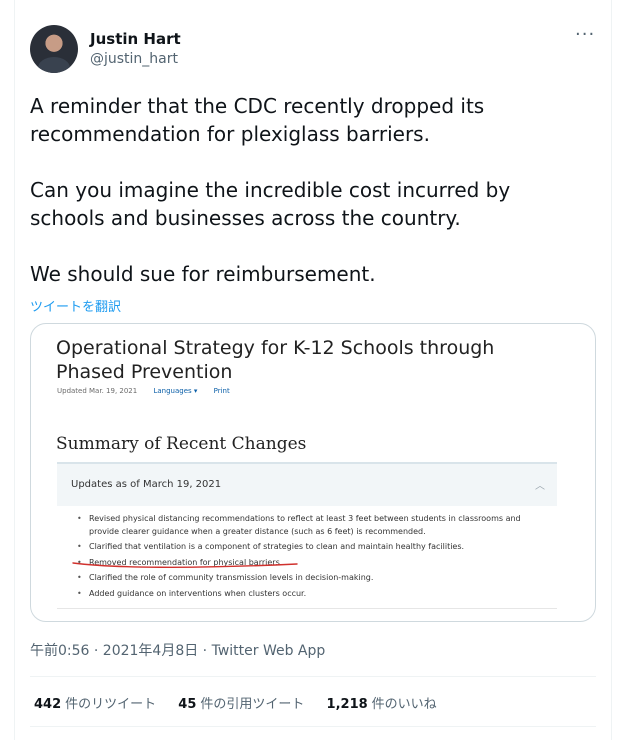  What do you see at coordinates (347, 704) in the screenshot?
I see `likes-count: 1,218` at bounding box center [347, 704].